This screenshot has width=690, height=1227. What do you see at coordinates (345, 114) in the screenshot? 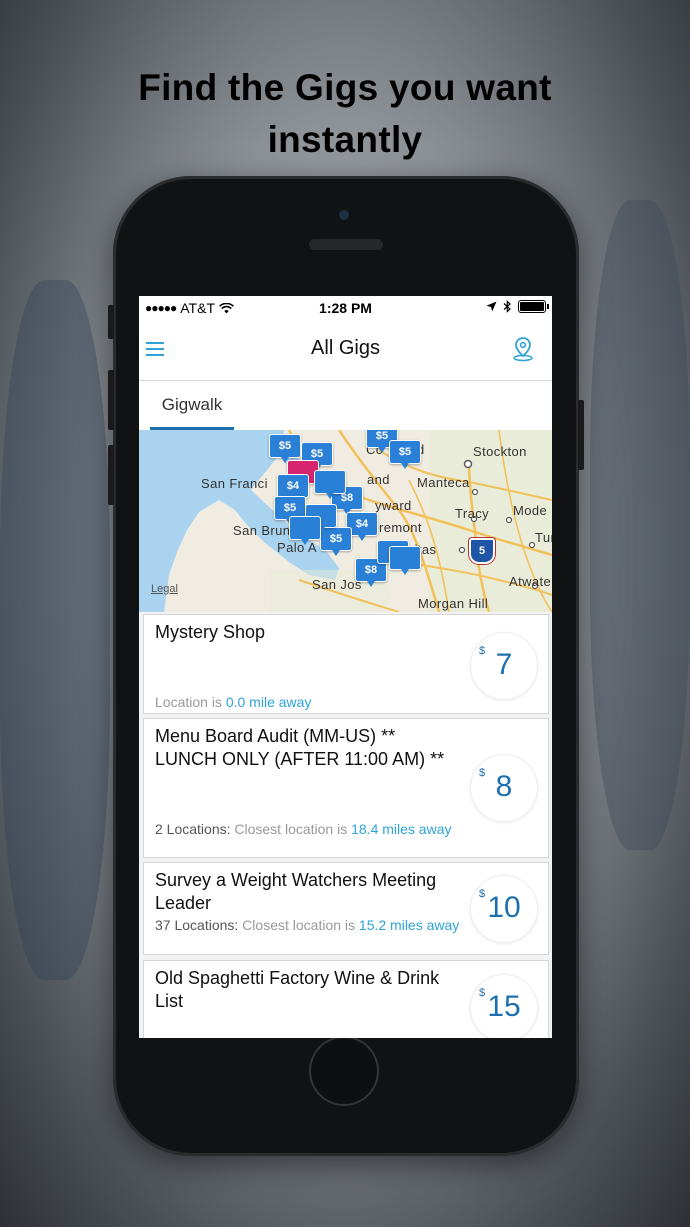
I see `headline: Find the Gigs you want instantly` at bounding box center [345, 114].